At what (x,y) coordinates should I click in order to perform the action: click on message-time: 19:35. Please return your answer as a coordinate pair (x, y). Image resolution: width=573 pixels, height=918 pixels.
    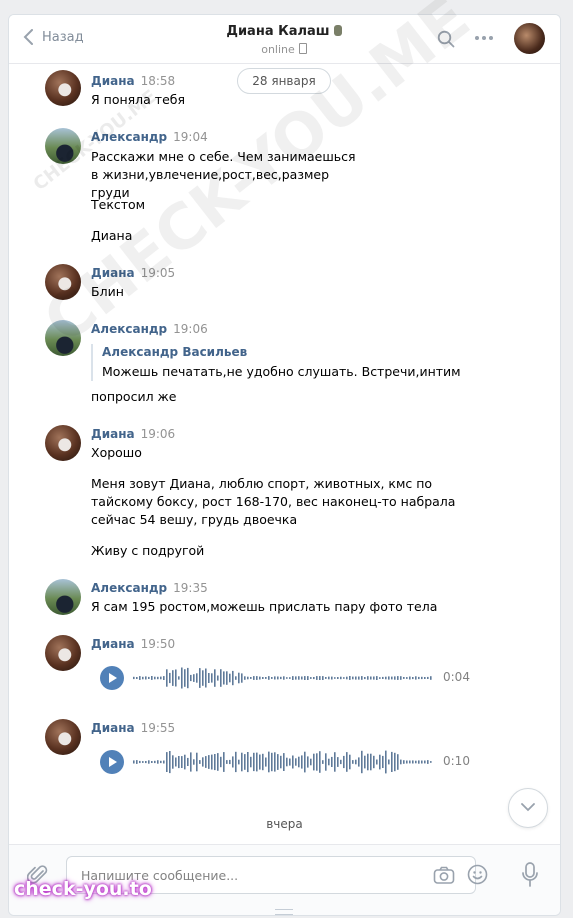
    Looking at the image, I should click on (190, 588).